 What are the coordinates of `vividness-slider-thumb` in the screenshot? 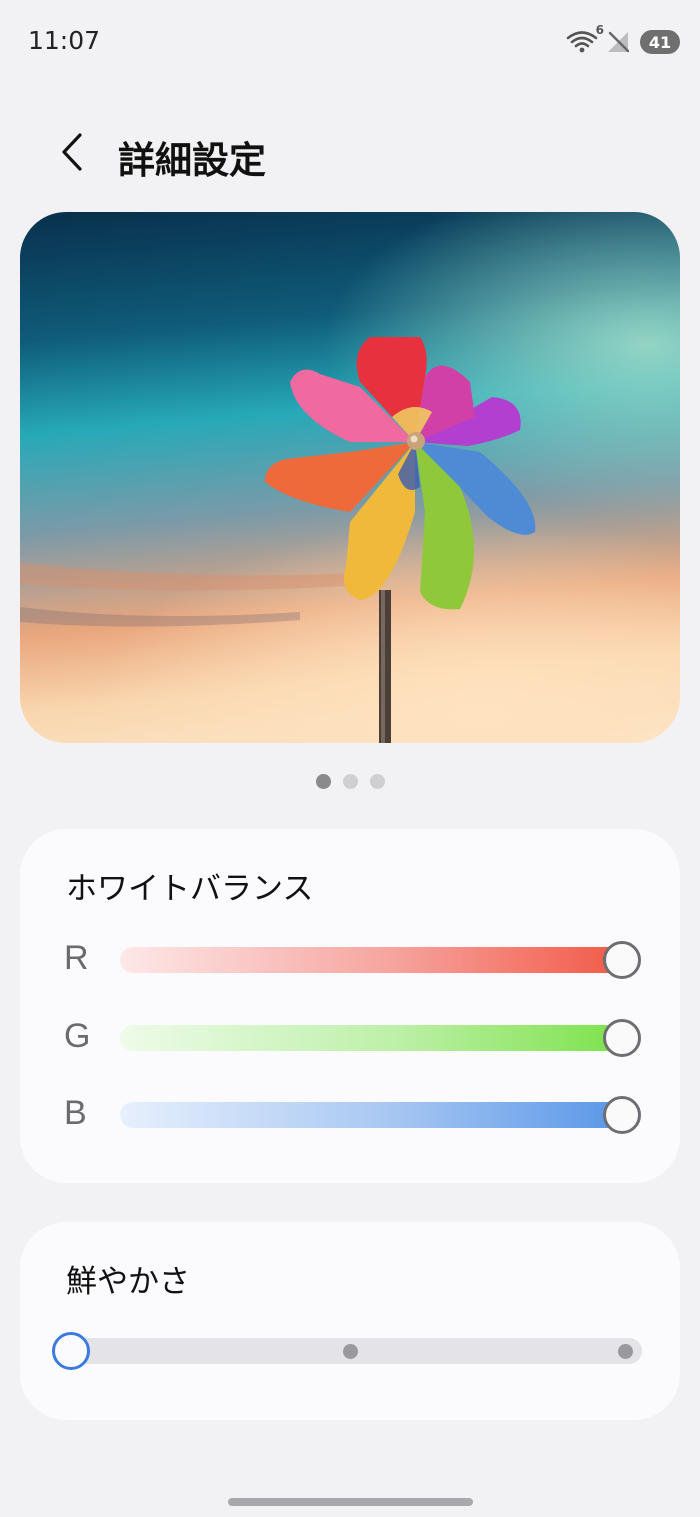 It's located at (71, 1351).